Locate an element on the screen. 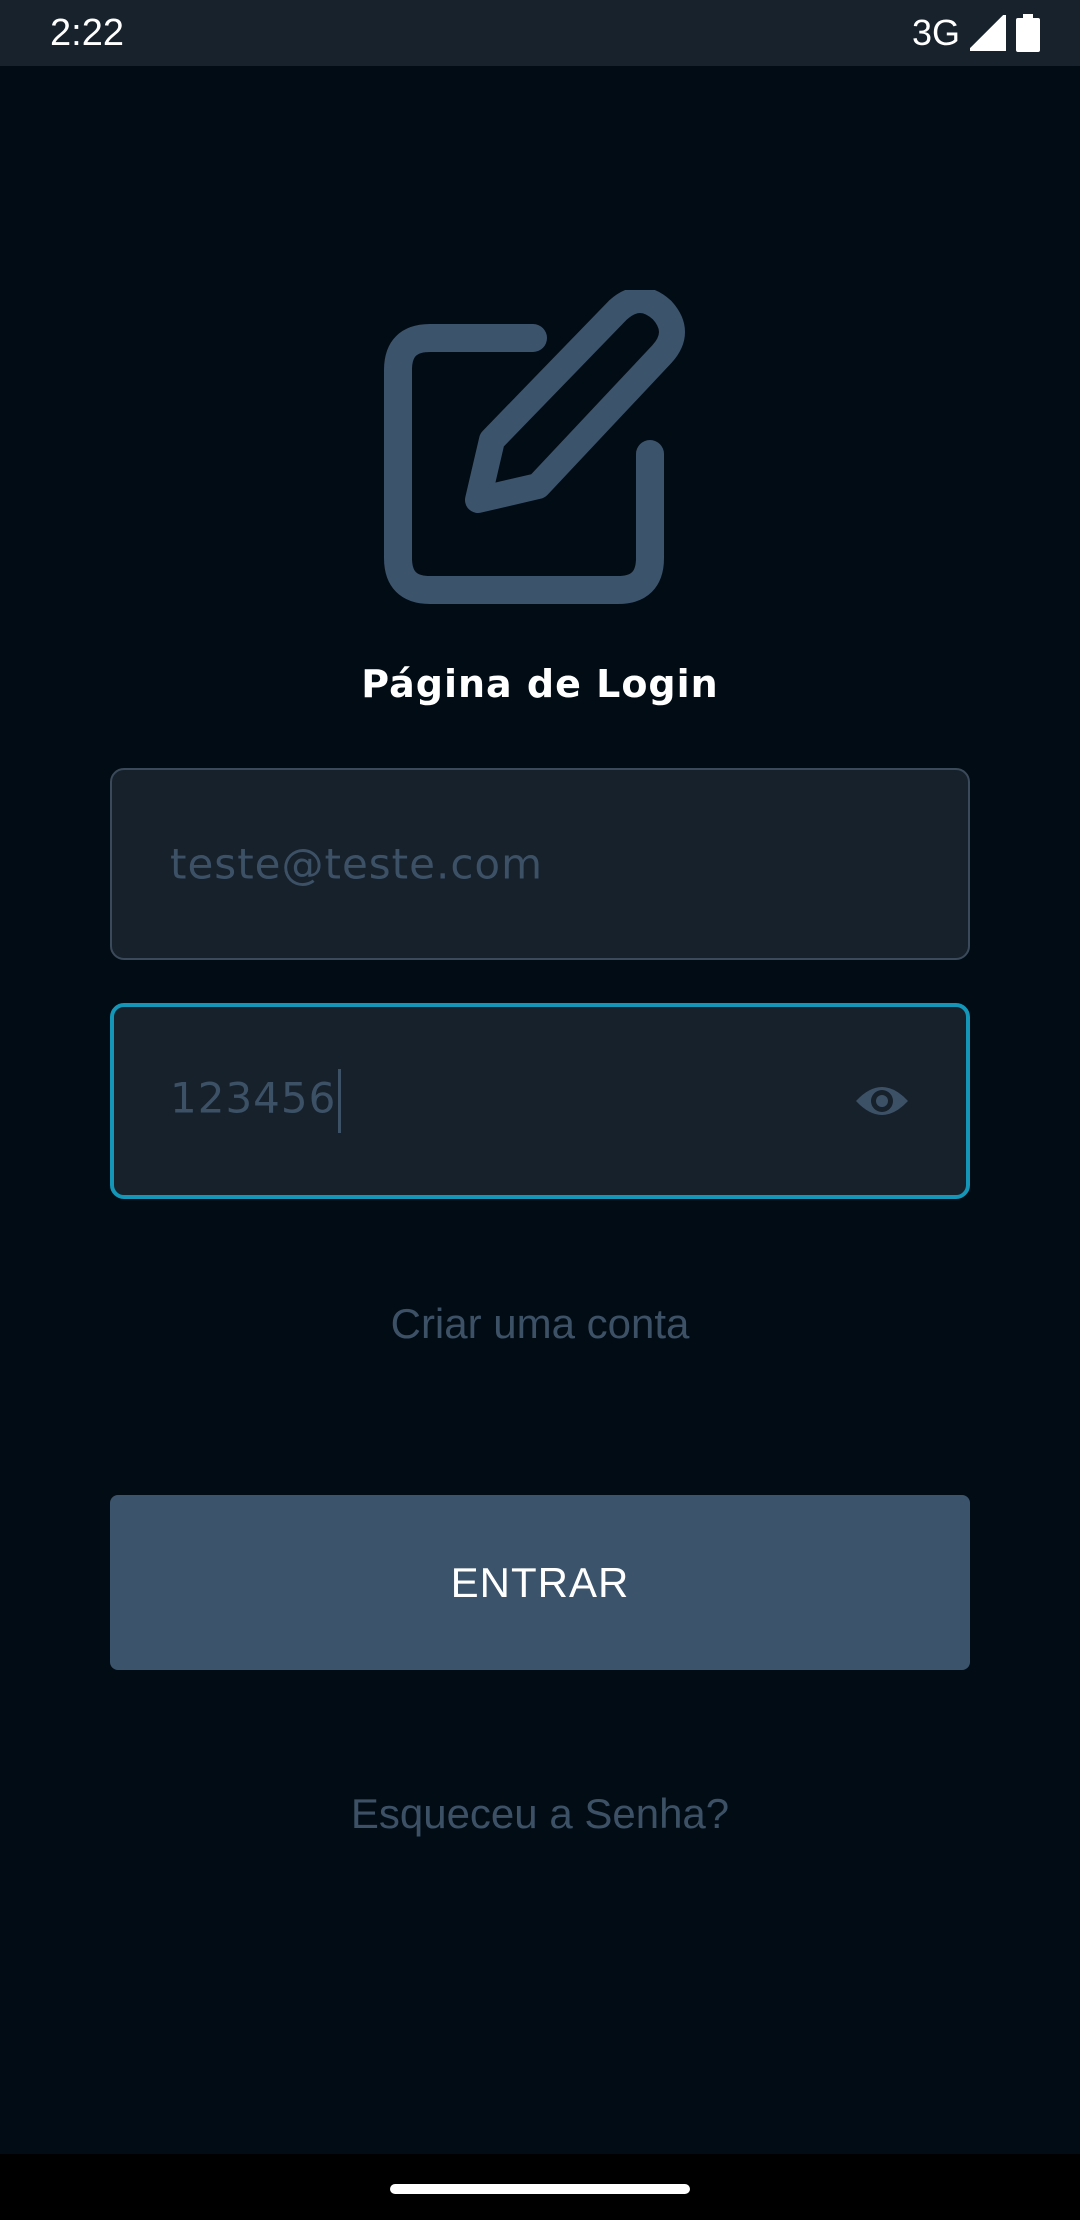 Image resolution: width=1080 pixels, height=2220 pixels. create-account-link: Criar uma conta is located at coordinates (540, 1324).